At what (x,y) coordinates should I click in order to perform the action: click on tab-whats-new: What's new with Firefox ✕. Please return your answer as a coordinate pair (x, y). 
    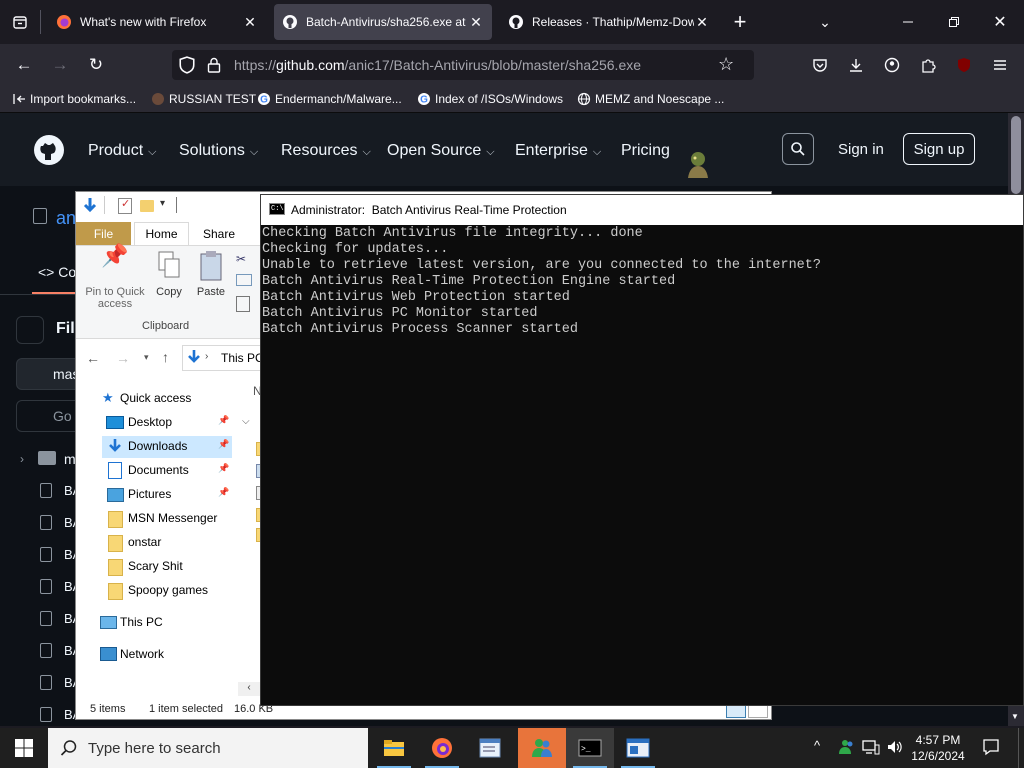
    Looking at the image, I should click on (157, 22).